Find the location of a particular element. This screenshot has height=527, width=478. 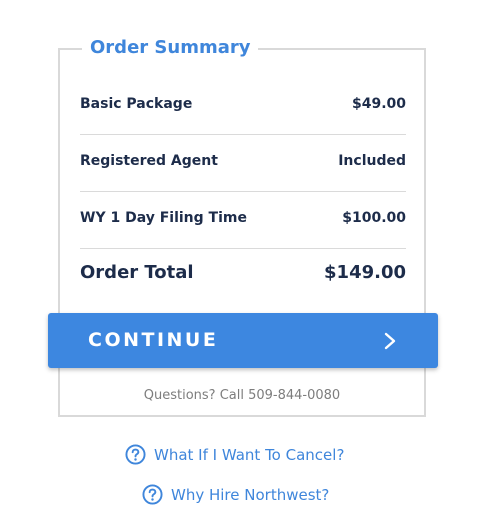

order-total-row: Order Total $149.00 is located at coordinates (243, 272).